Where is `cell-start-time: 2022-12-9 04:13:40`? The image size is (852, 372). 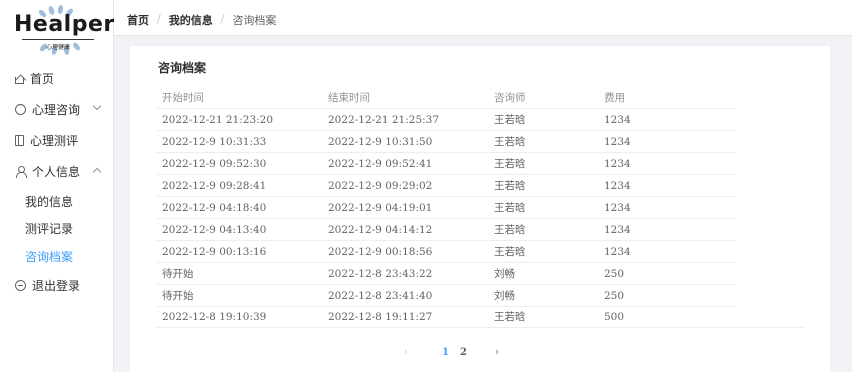 cell-start-time: 2022-12-9 04:13:40 is located at coordinates (214, 230).